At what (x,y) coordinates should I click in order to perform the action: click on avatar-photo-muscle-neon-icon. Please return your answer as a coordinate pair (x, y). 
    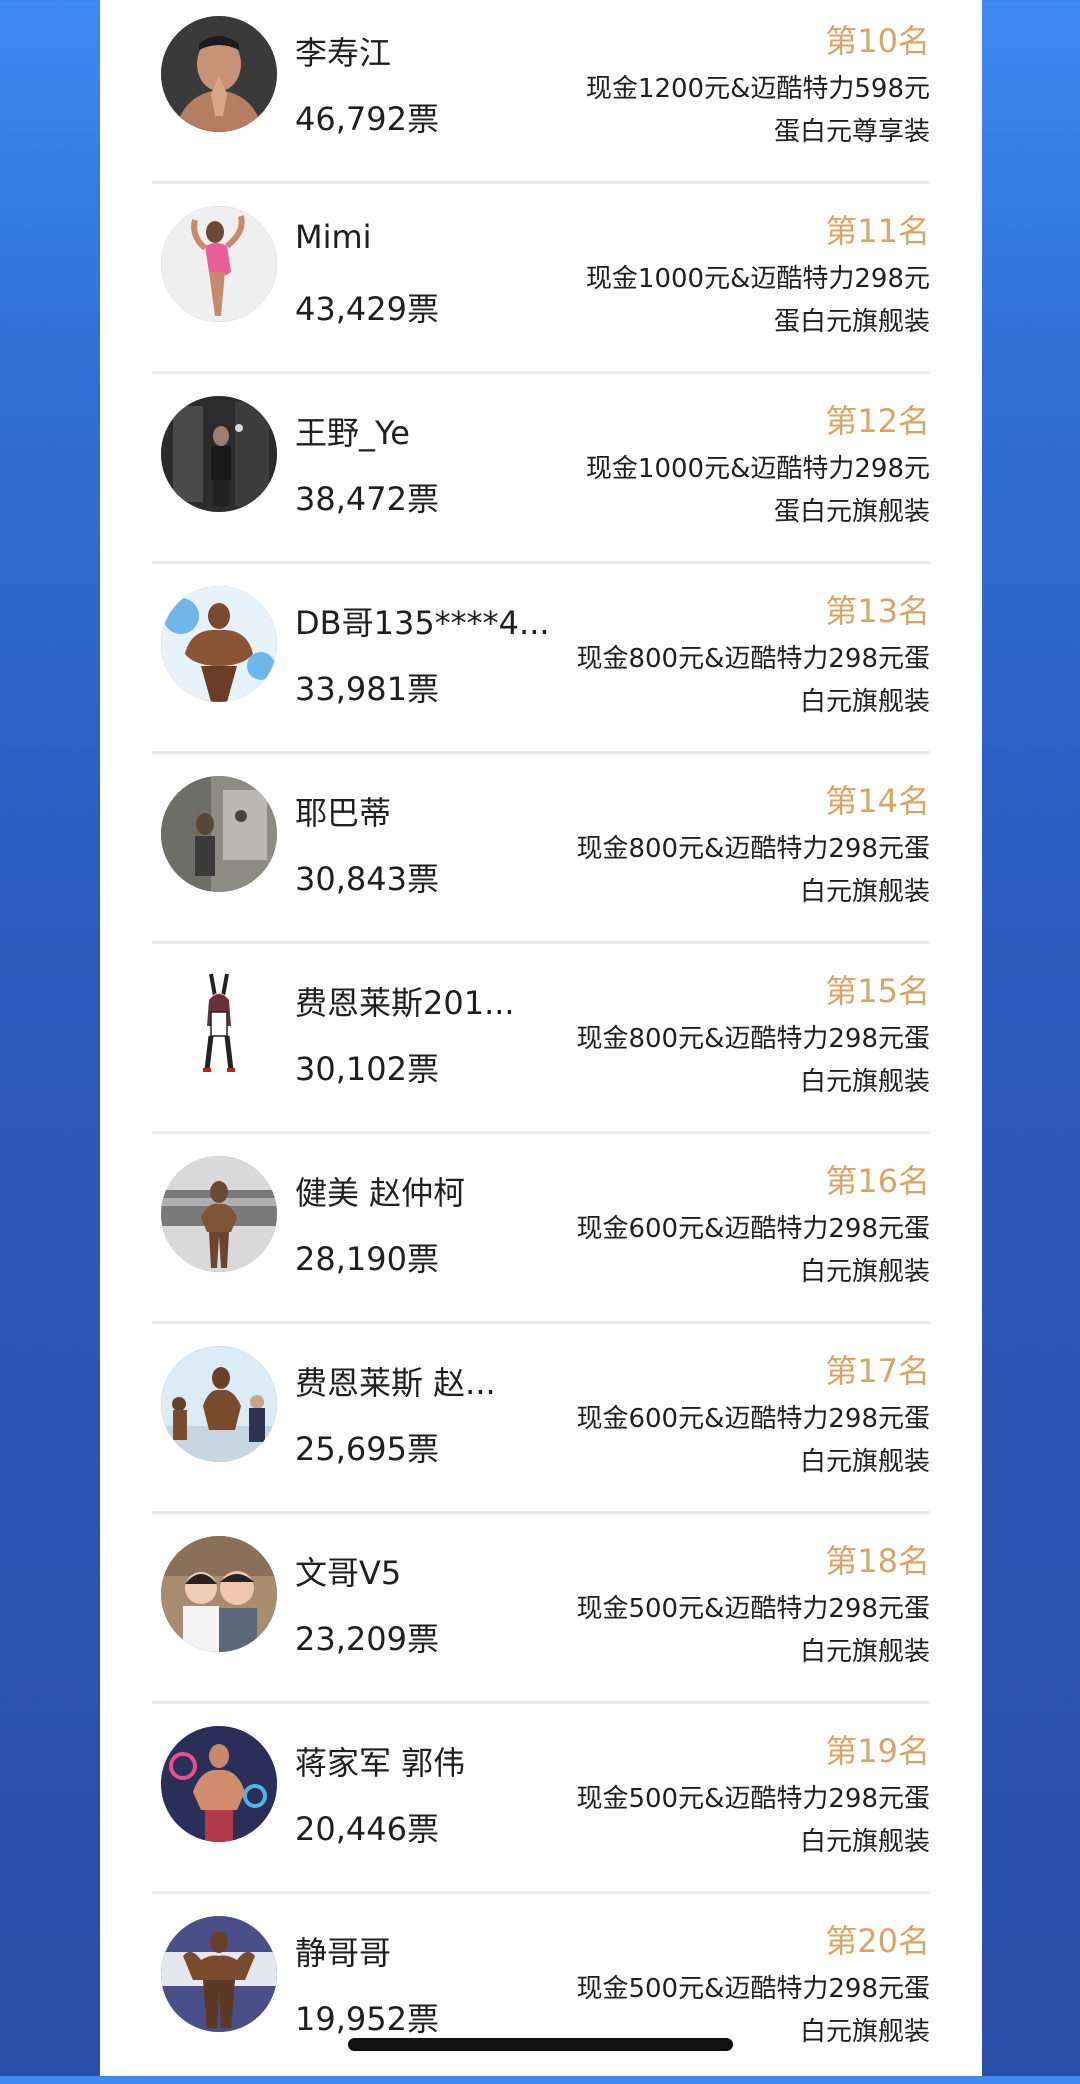
    Looking at the image, I should click on (219, 1784).